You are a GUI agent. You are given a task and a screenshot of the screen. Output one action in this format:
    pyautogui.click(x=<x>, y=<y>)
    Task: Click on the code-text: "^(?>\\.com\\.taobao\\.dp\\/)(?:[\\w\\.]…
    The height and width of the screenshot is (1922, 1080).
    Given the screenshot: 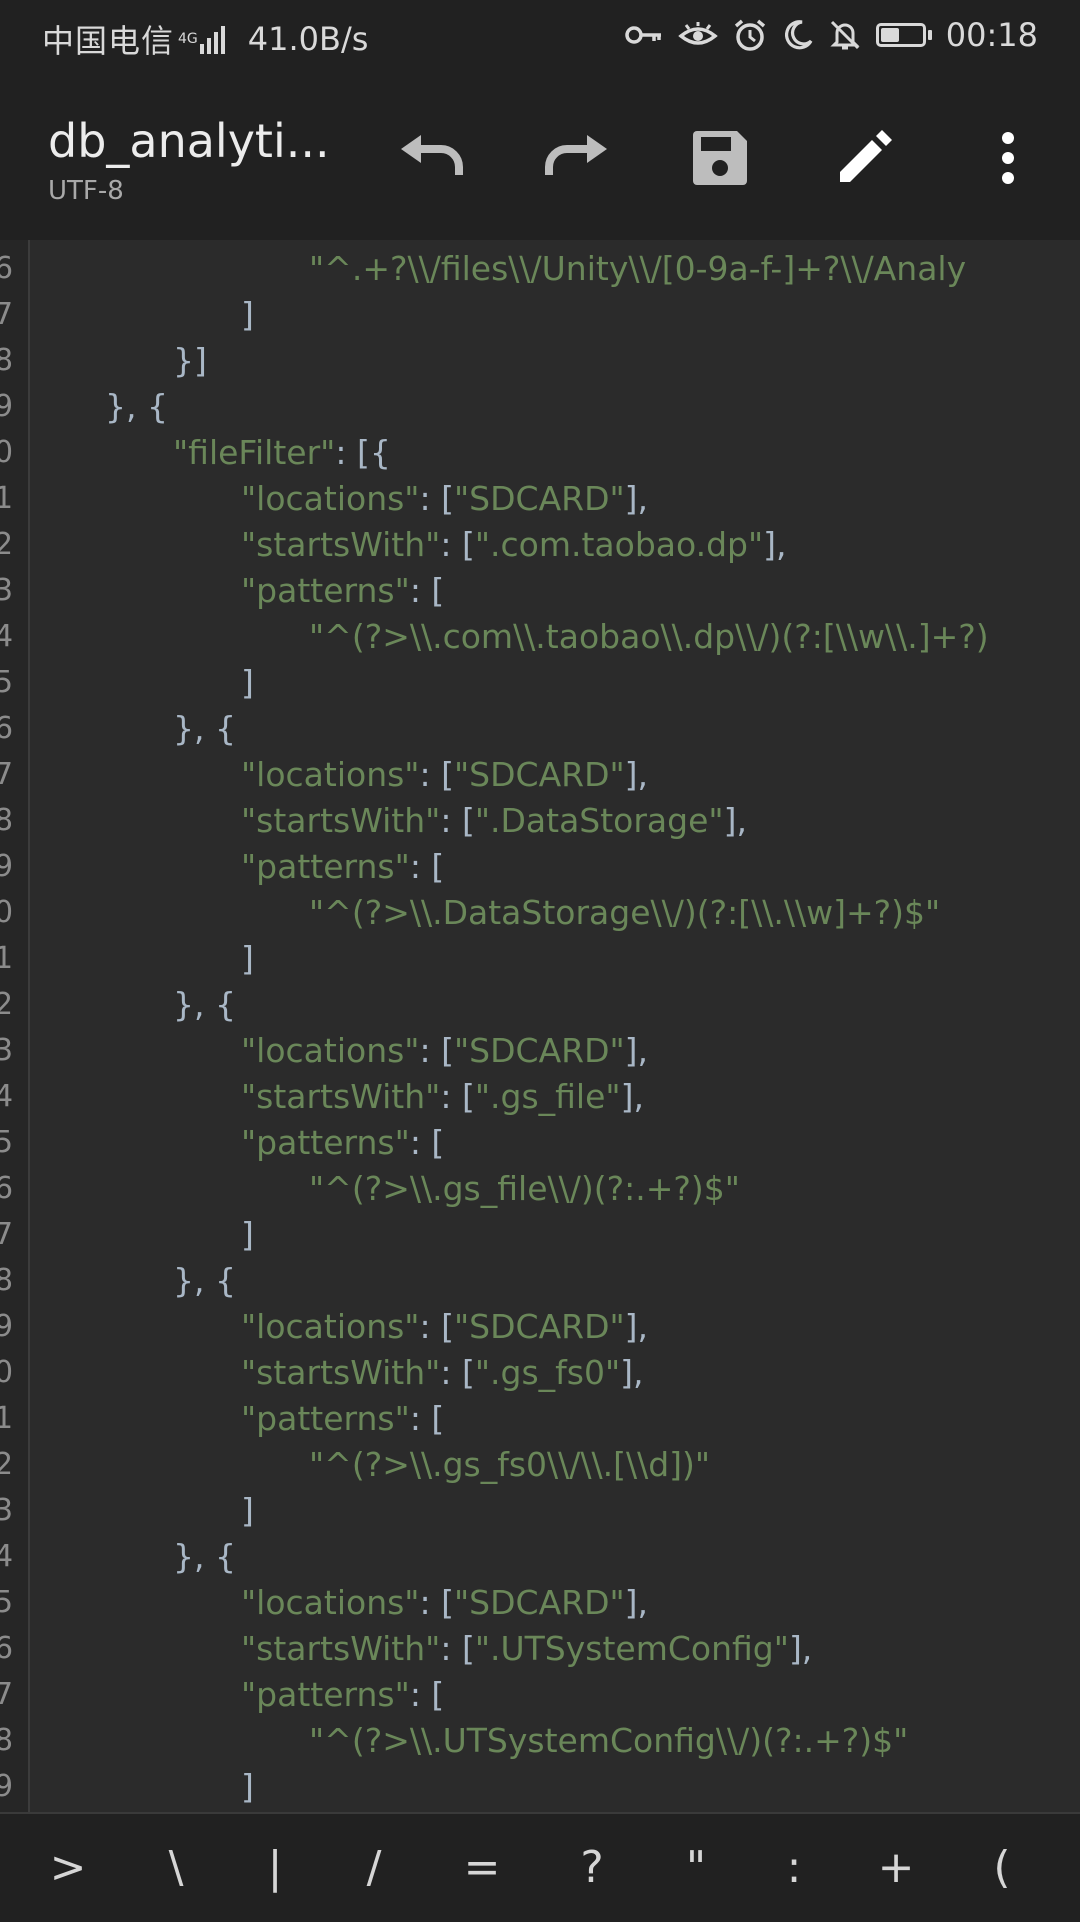 What is the action you would take?
    pyautogui.click(x=649, y=637)
    